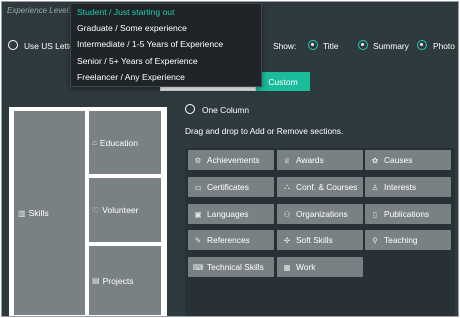 The height and width of the screenshot is (318, 460). I want to click on show-summary-radio, so click(363, 45).